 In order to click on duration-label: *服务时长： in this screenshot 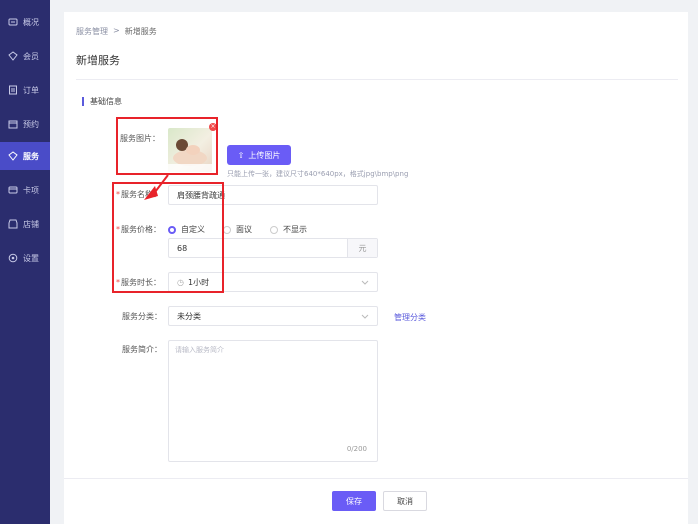, I will do `click(138, 282)`.